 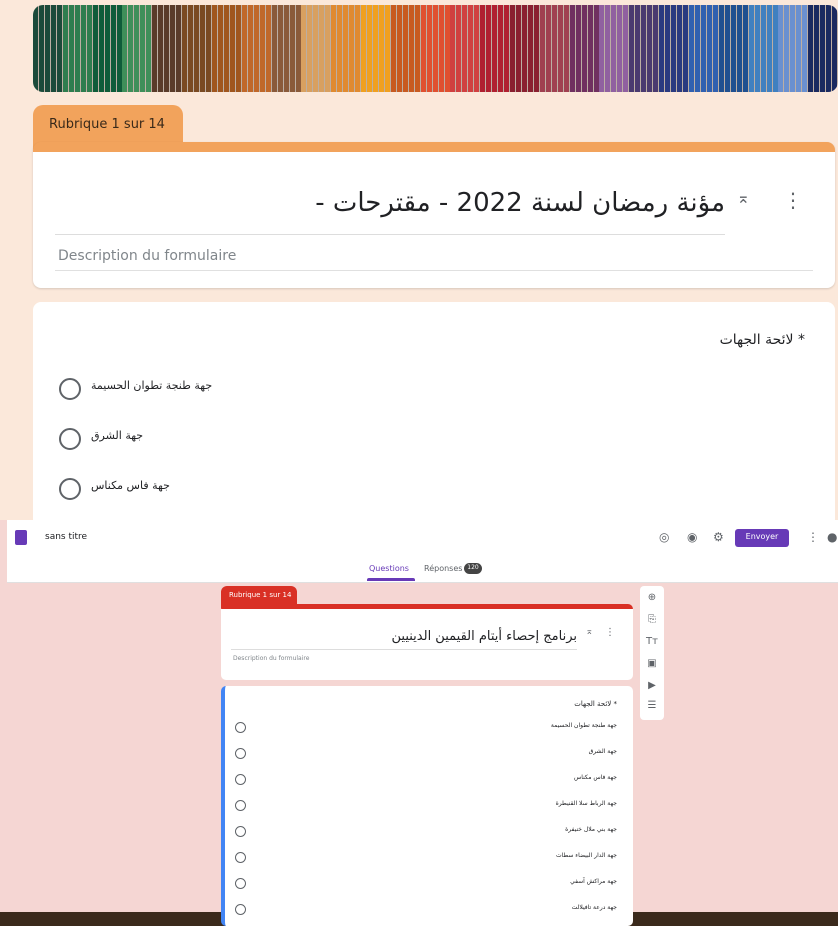 What do you see at coordinates (429, 780) in the screenshot?
I see `radio-option: جهة فاس مكناس` at bounding box center [429, 780].